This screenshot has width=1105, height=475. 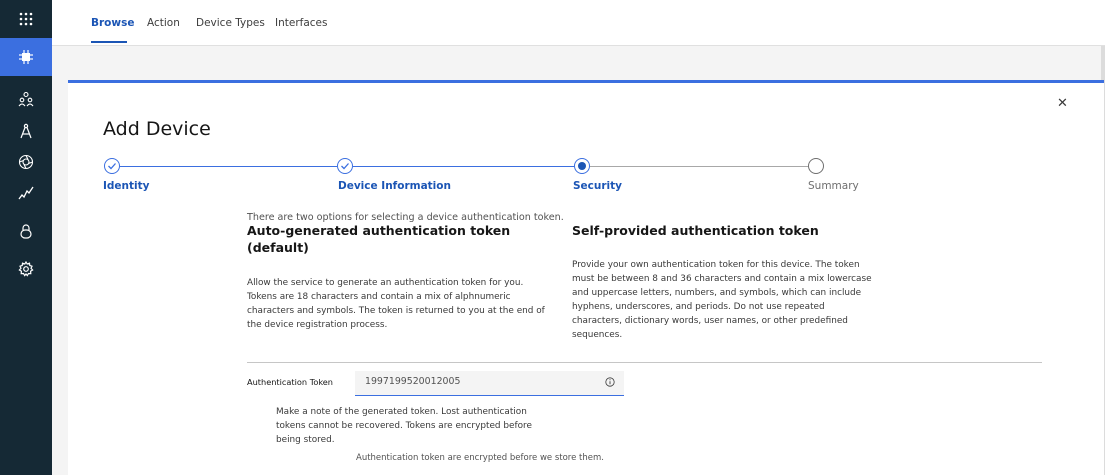 I want to click on analytics-nav-button, so click(x=26, y=193).